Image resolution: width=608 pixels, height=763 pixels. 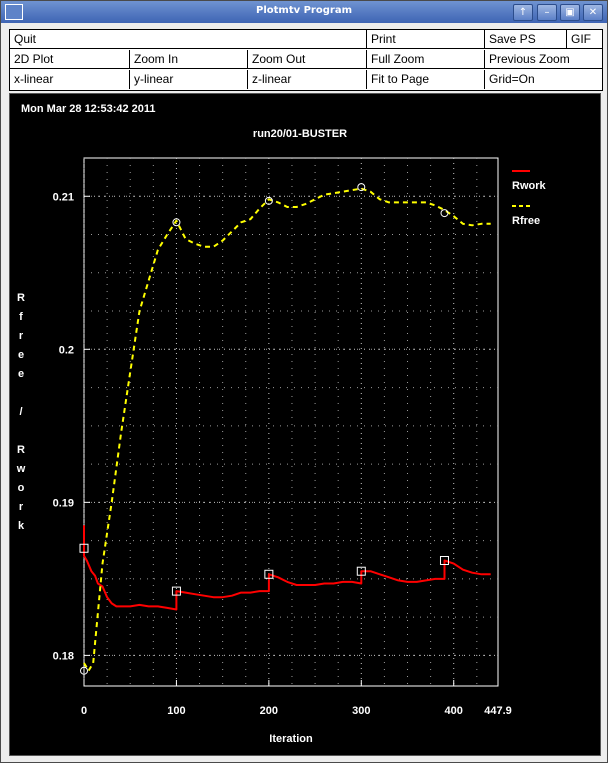 I want to click on z-linear-button: z-linear, so click(x=307, y=79).